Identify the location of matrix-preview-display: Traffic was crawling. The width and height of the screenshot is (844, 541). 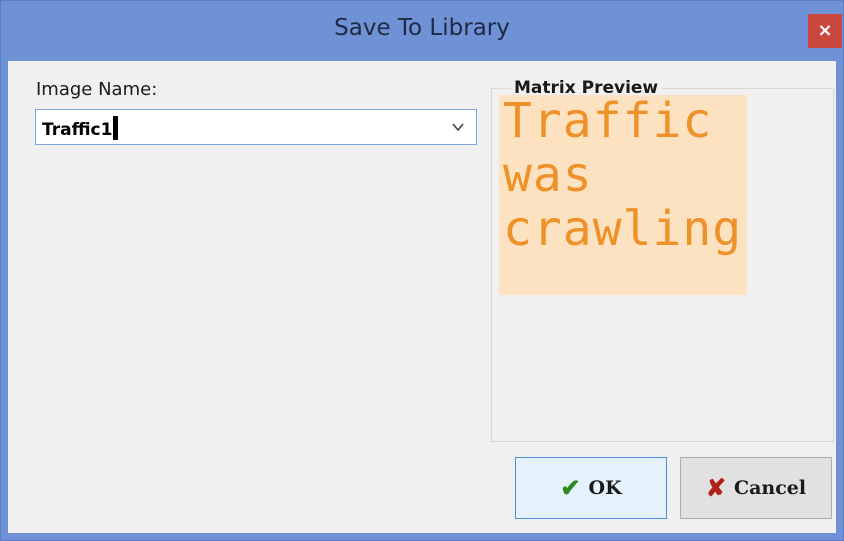
(623, 195).